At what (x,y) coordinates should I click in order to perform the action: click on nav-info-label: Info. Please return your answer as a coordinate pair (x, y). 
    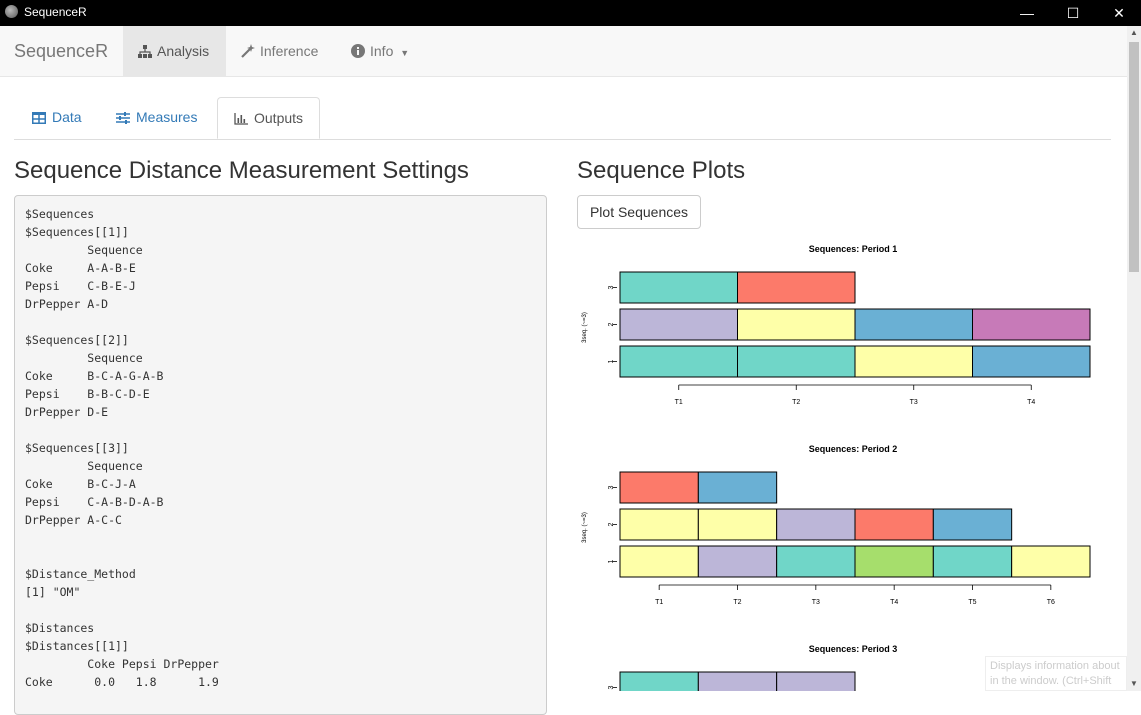
    Looking at the image, I should click on (382, 51).